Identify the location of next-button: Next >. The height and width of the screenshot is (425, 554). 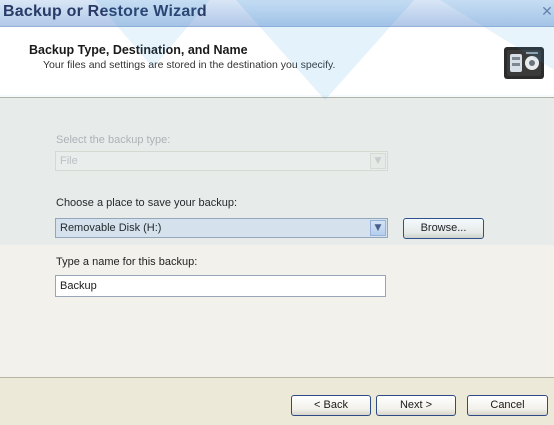
(416, 405).